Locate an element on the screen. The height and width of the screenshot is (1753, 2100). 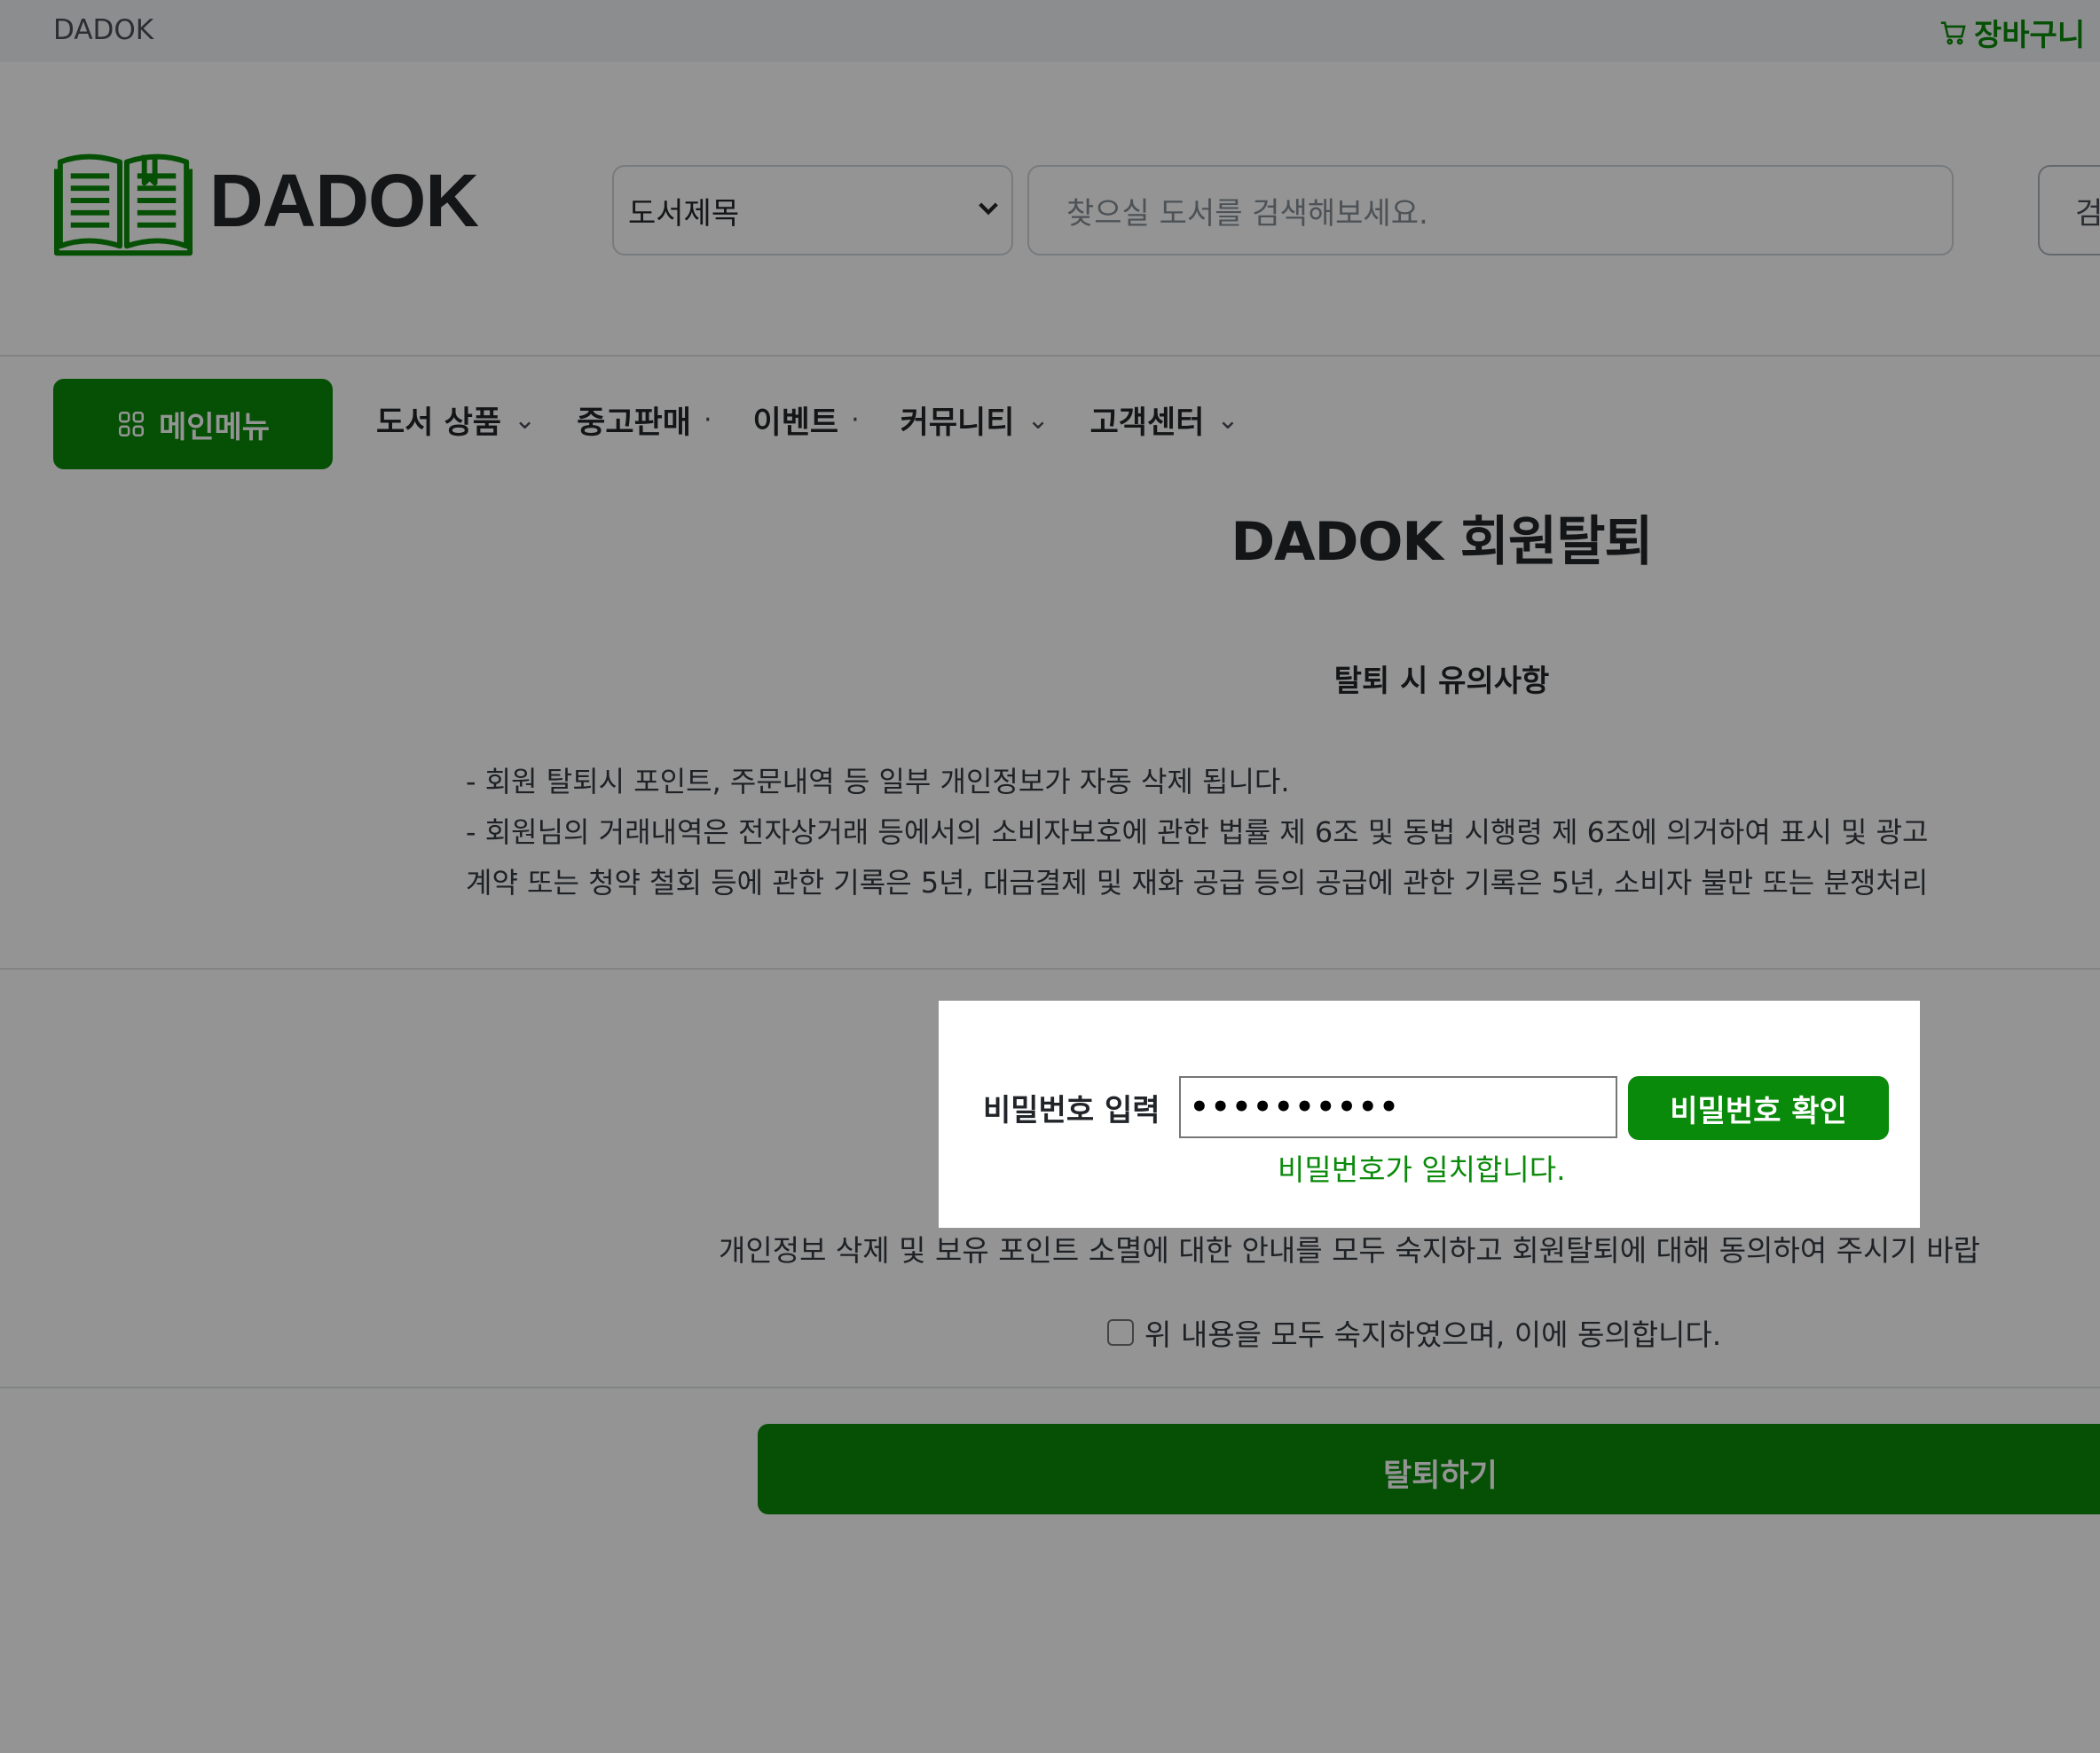
password-input: •••••••••• is located at coordinates (1398, 1107).